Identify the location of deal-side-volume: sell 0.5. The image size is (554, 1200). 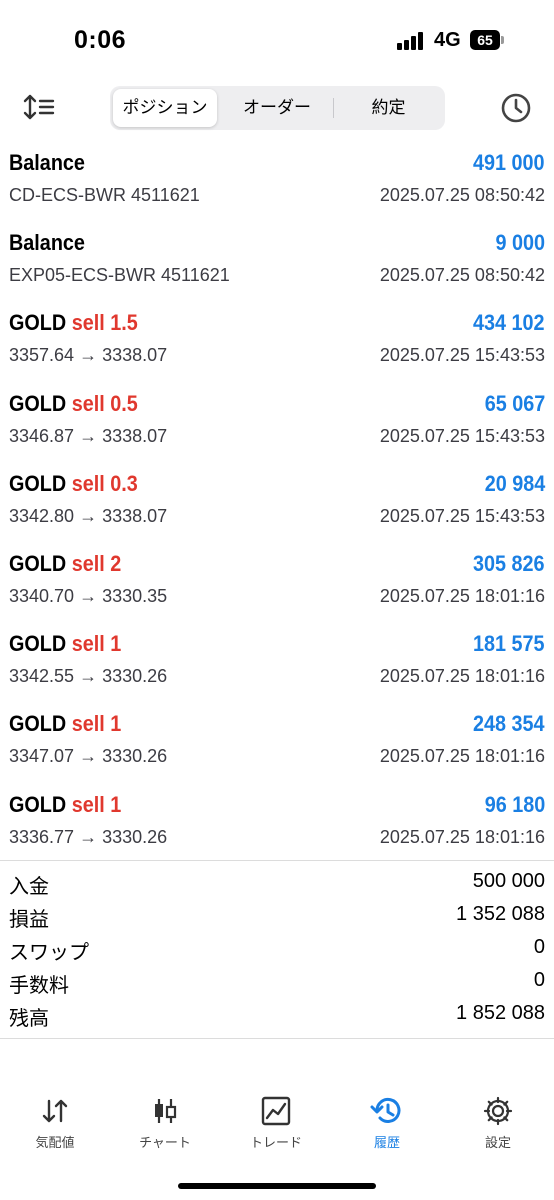
(104, 403).